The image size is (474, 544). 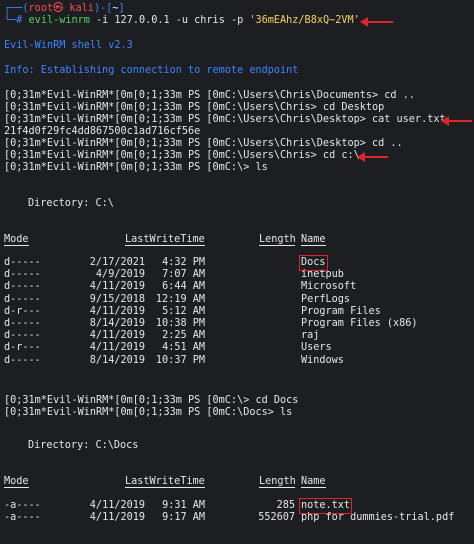 I want to click on cell-name: Windows, so click(x=322, y=361).